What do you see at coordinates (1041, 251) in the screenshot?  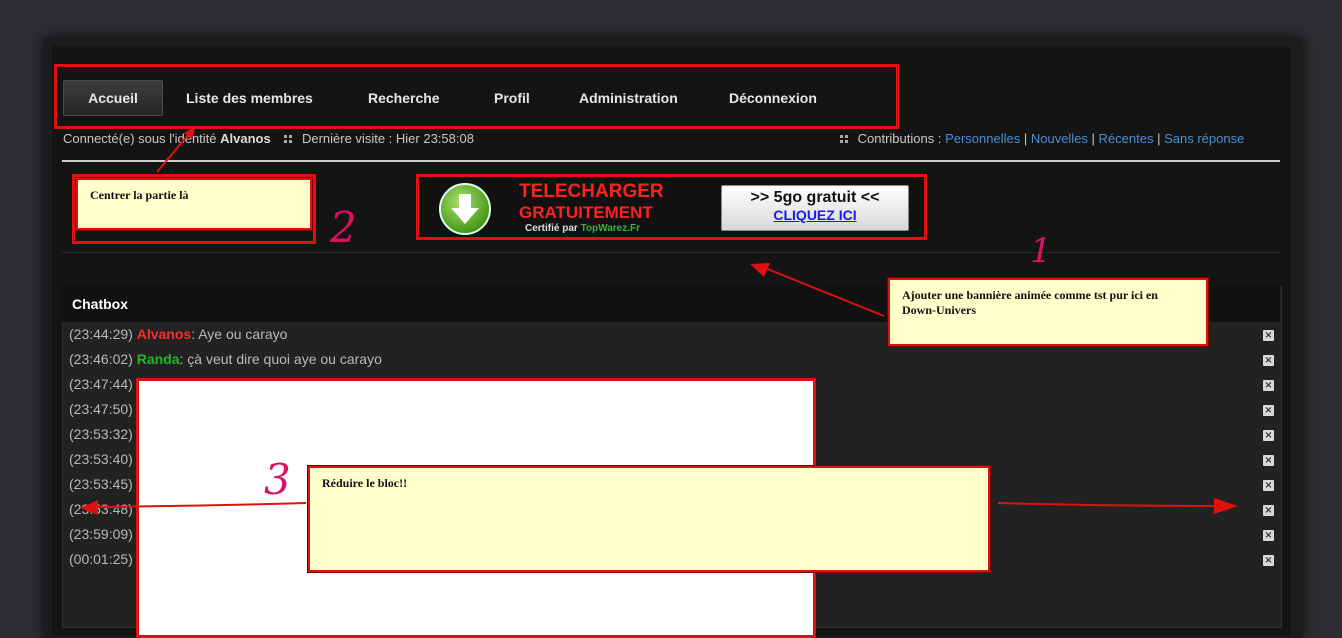 I see `annotation-number-1: 1` at bounding box center [1041, 251].